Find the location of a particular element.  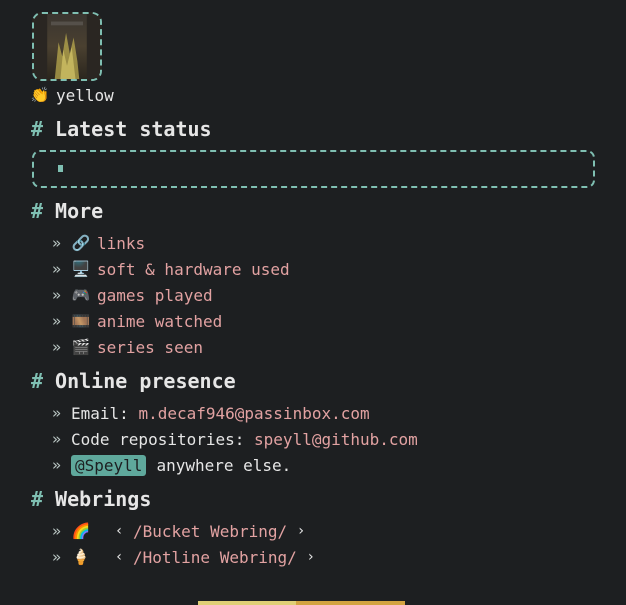

email-link: m.decaf946@passinbox.com is located at coordinates (253, 413).